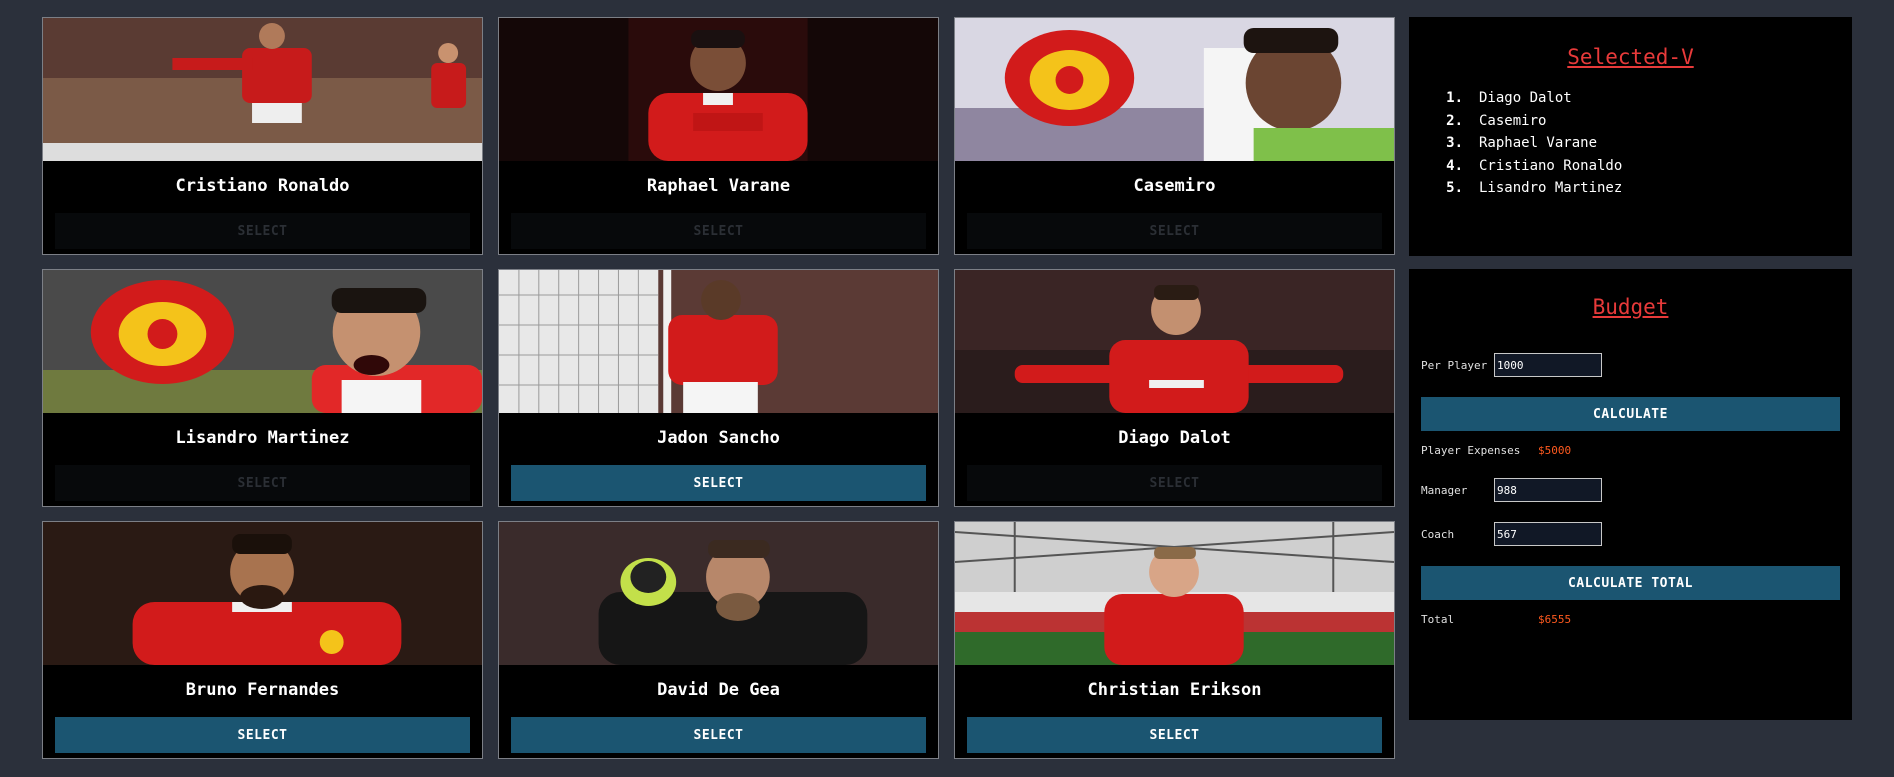 Image resolution: width=1894 pixels, height=777 pixels. What do you see at coordinates (262, 690) in the screenshot?
I see `player-name: Bruno Fernandes` at bounding box center [262, 690].